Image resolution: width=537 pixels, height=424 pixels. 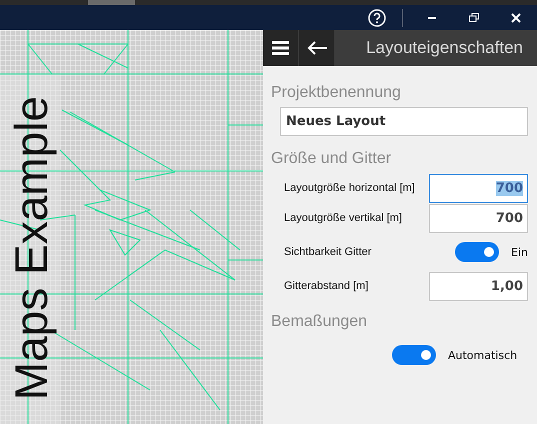 I want to click on close-icon, so click(x=516, y=17).